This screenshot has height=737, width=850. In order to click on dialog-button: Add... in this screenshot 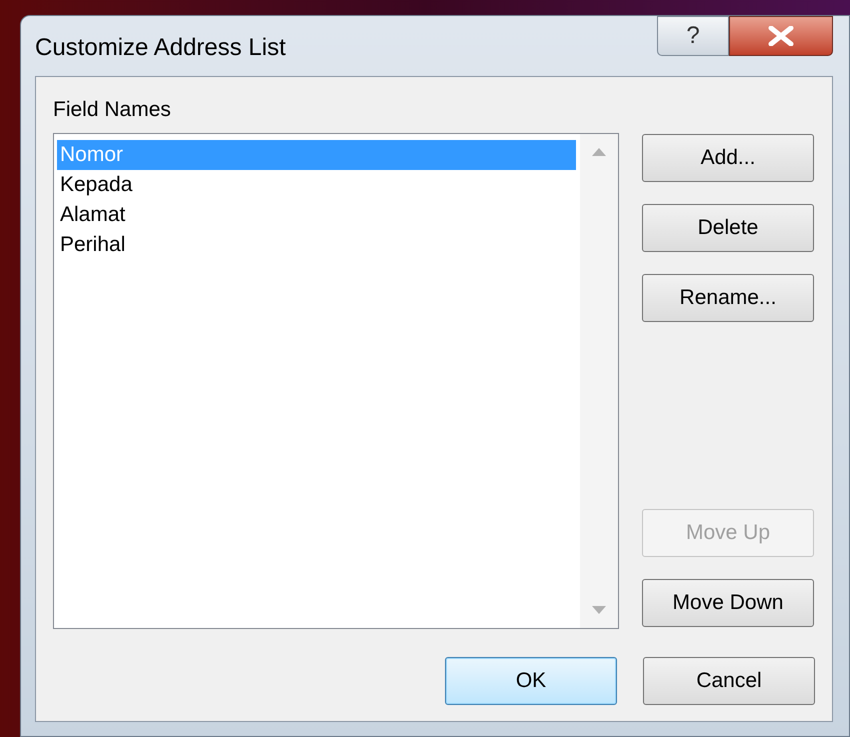, I will do `click(728, 158)`.